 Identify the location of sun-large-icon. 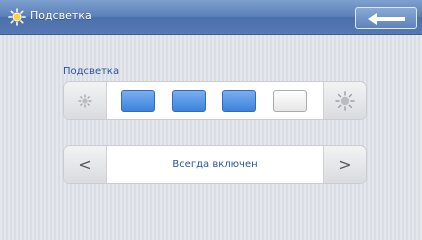
(345, 100).